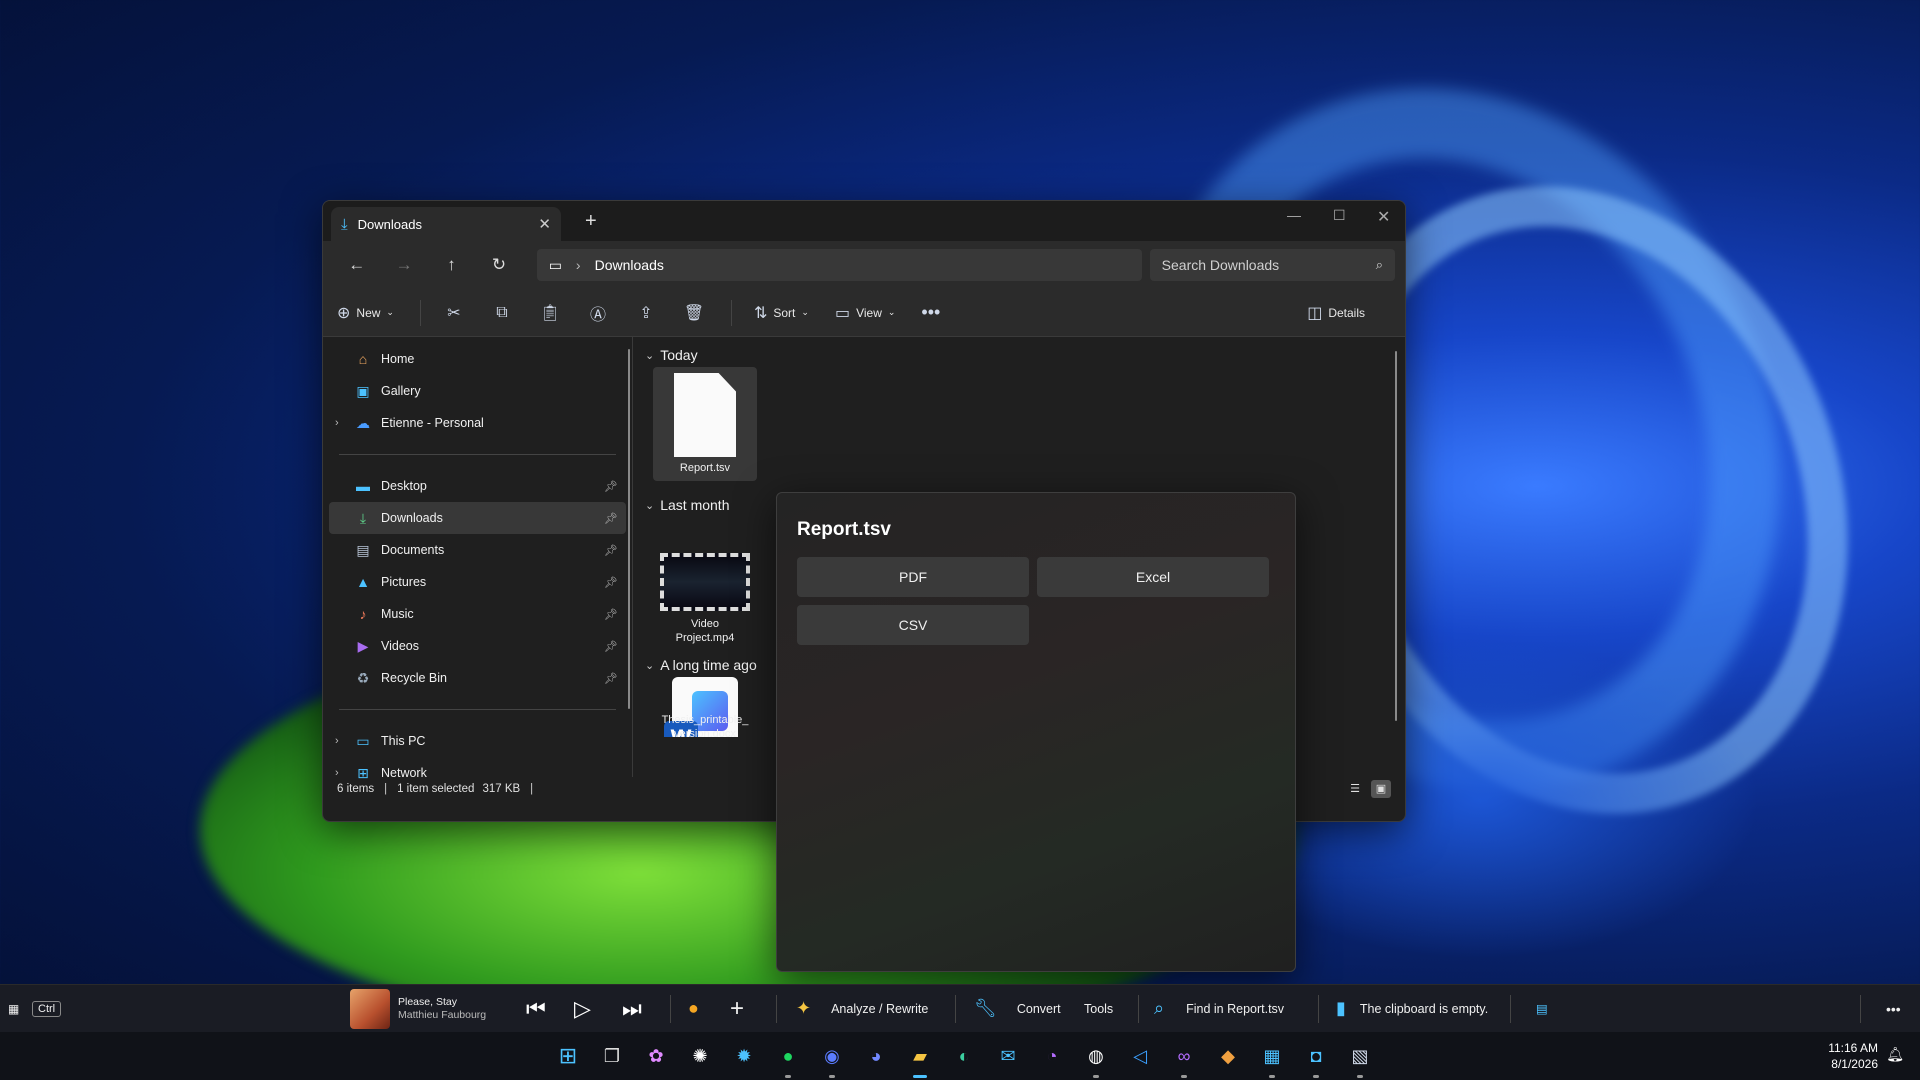 The width and height of the screenshot is (1920, 1080). What do you see at coordinates (1893, 1009) in the screenshot?
I see `more-icon: •••` at bounding box center [1893, 1009].